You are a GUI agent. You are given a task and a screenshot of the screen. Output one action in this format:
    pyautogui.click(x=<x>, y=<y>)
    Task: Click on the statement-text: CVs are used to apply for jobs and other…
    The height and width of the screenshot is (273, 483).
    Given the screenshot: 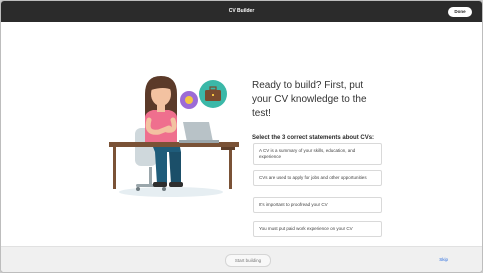 What is the action you would take?
    pyautogui.click(x=313, y=177)
    